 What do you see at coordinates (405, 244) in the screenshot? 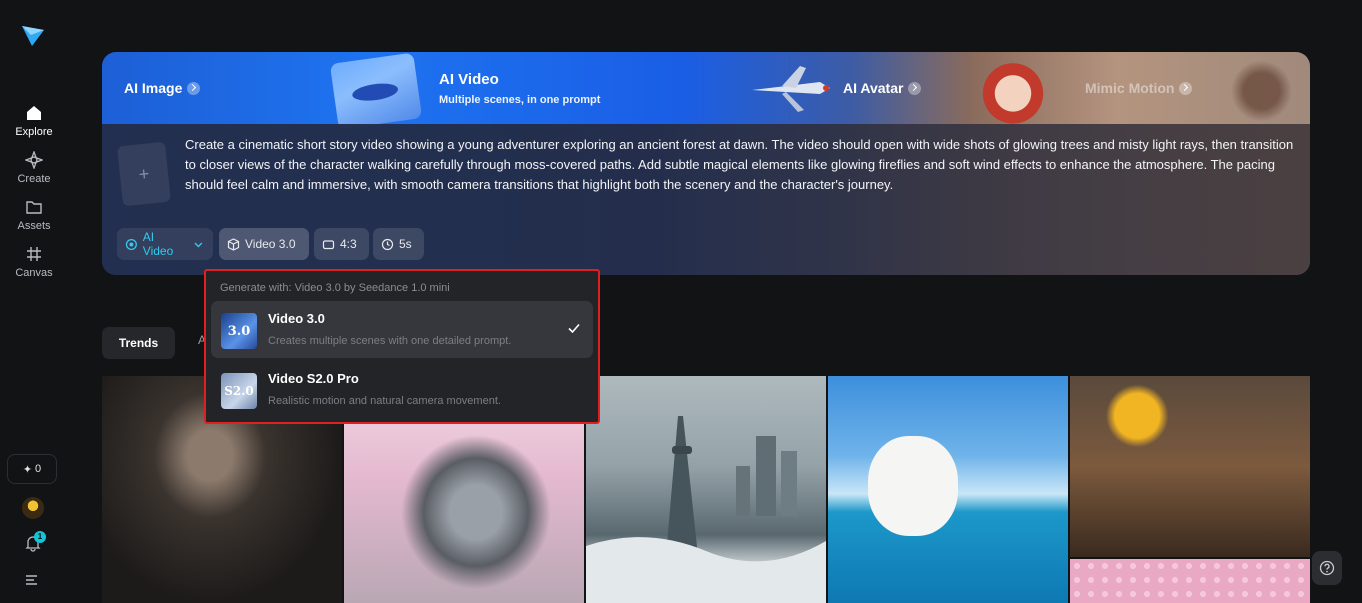
I see `duration-label: 5s` at bounding box center [405, 244].